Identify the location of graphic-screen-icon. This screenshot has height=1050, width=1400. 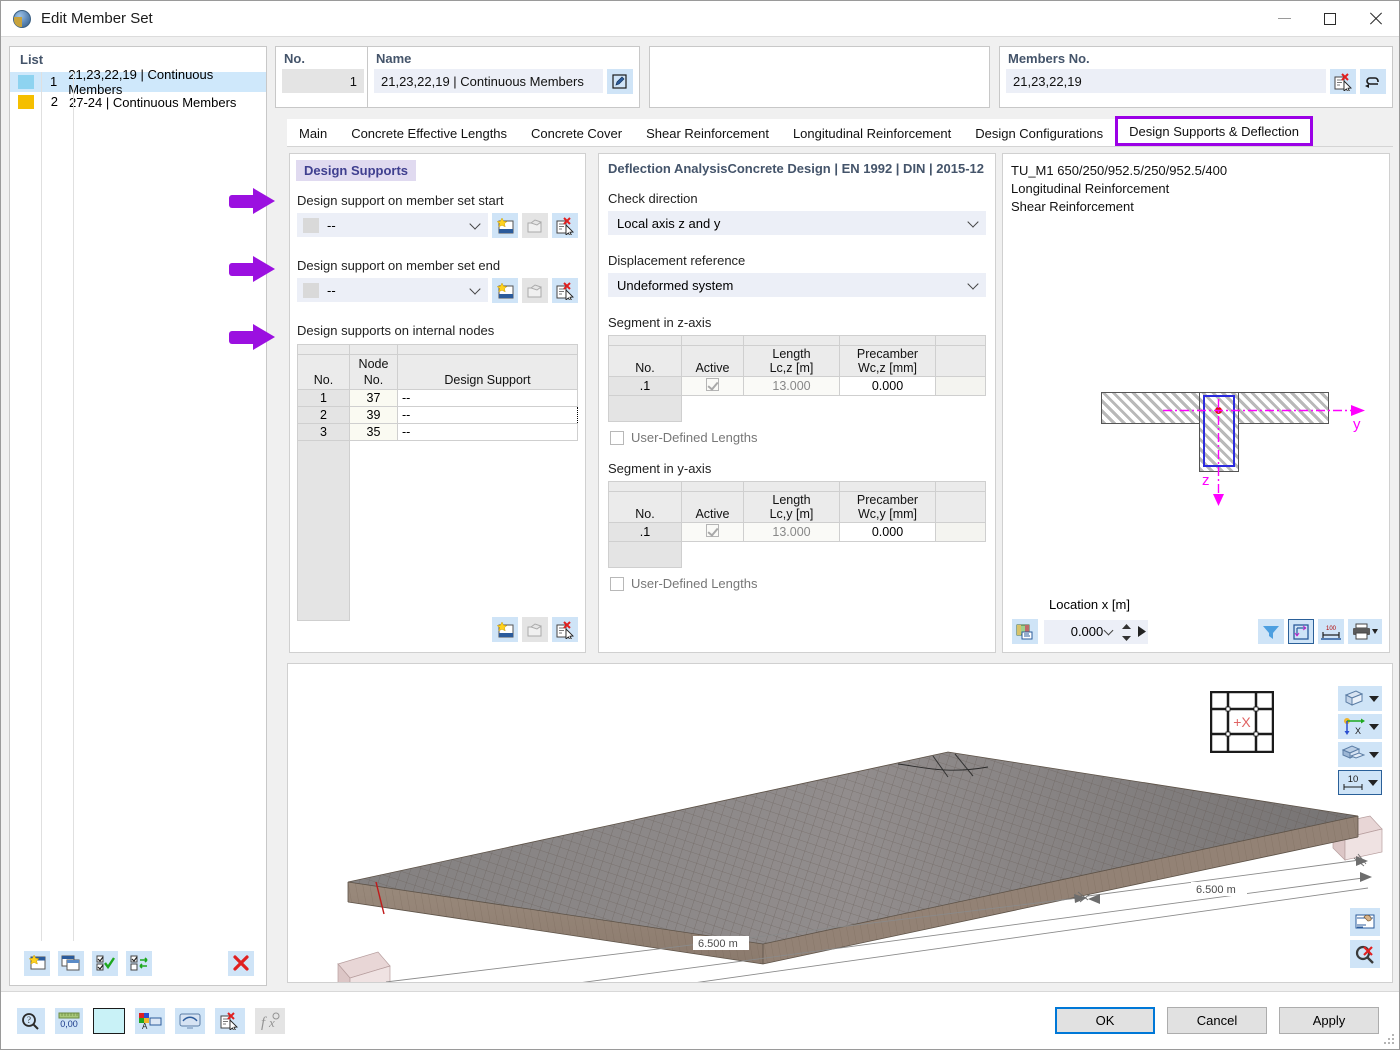
(190, 1020).